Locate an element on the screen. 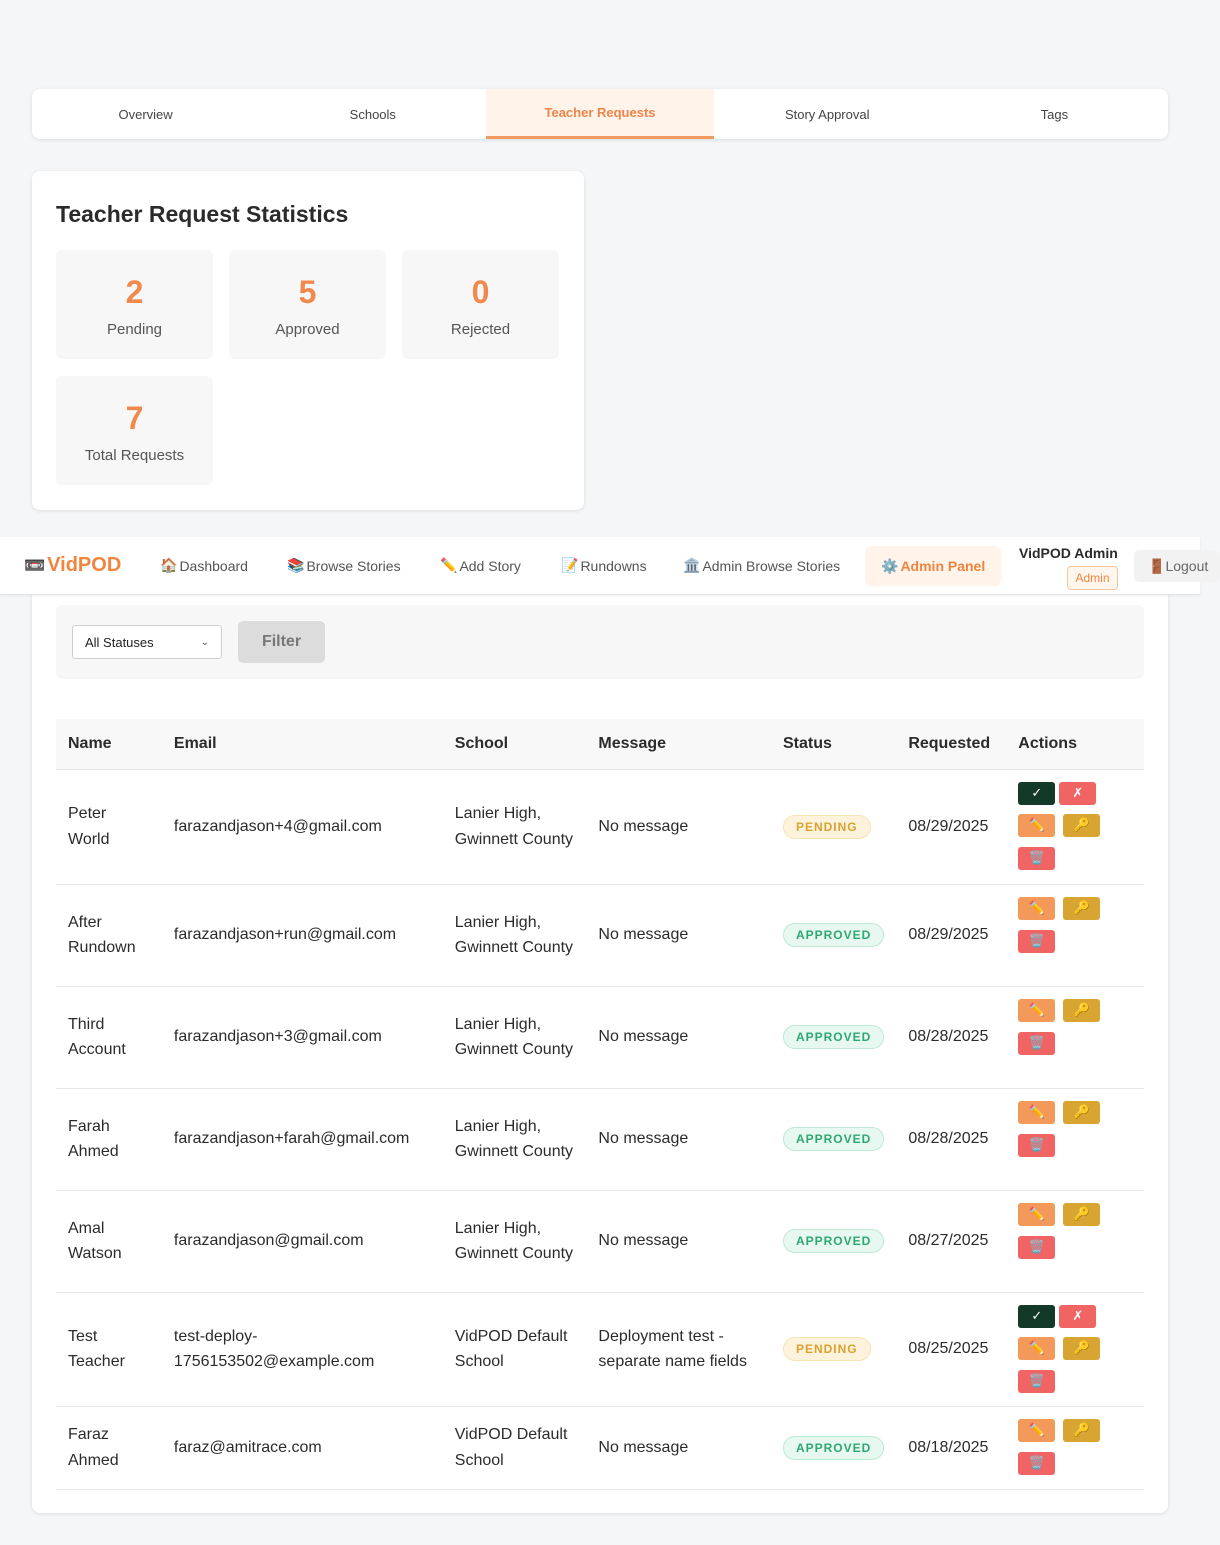  door-icon: 🚪 is located at coordinates (1157, 565).